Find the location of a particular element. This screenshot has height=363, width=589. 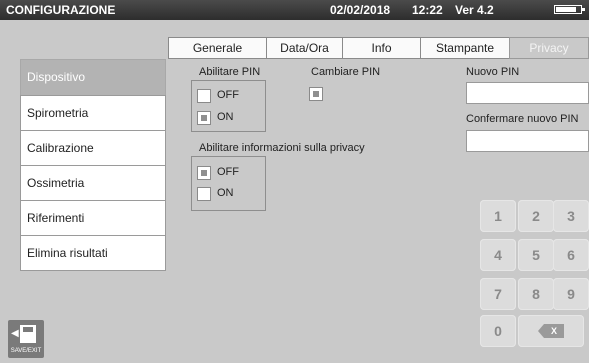

keypad-delete-button: X is located at coordinates (551, 331).